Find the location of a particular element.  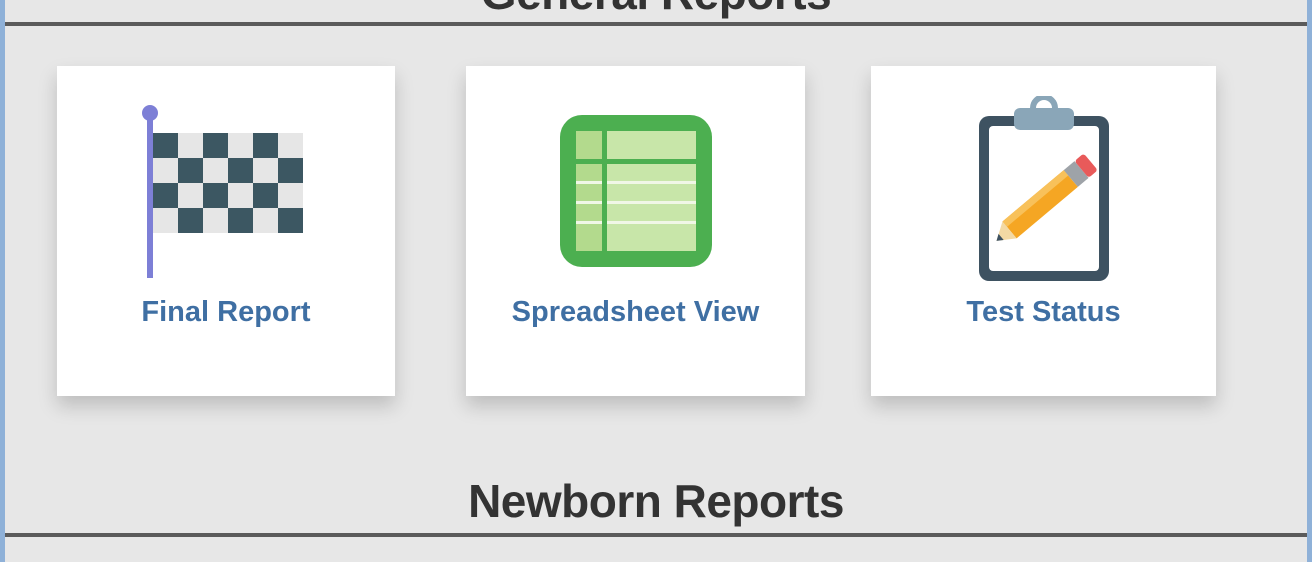

clipboard-pencil-icon is located at coordinates (1043, 191).